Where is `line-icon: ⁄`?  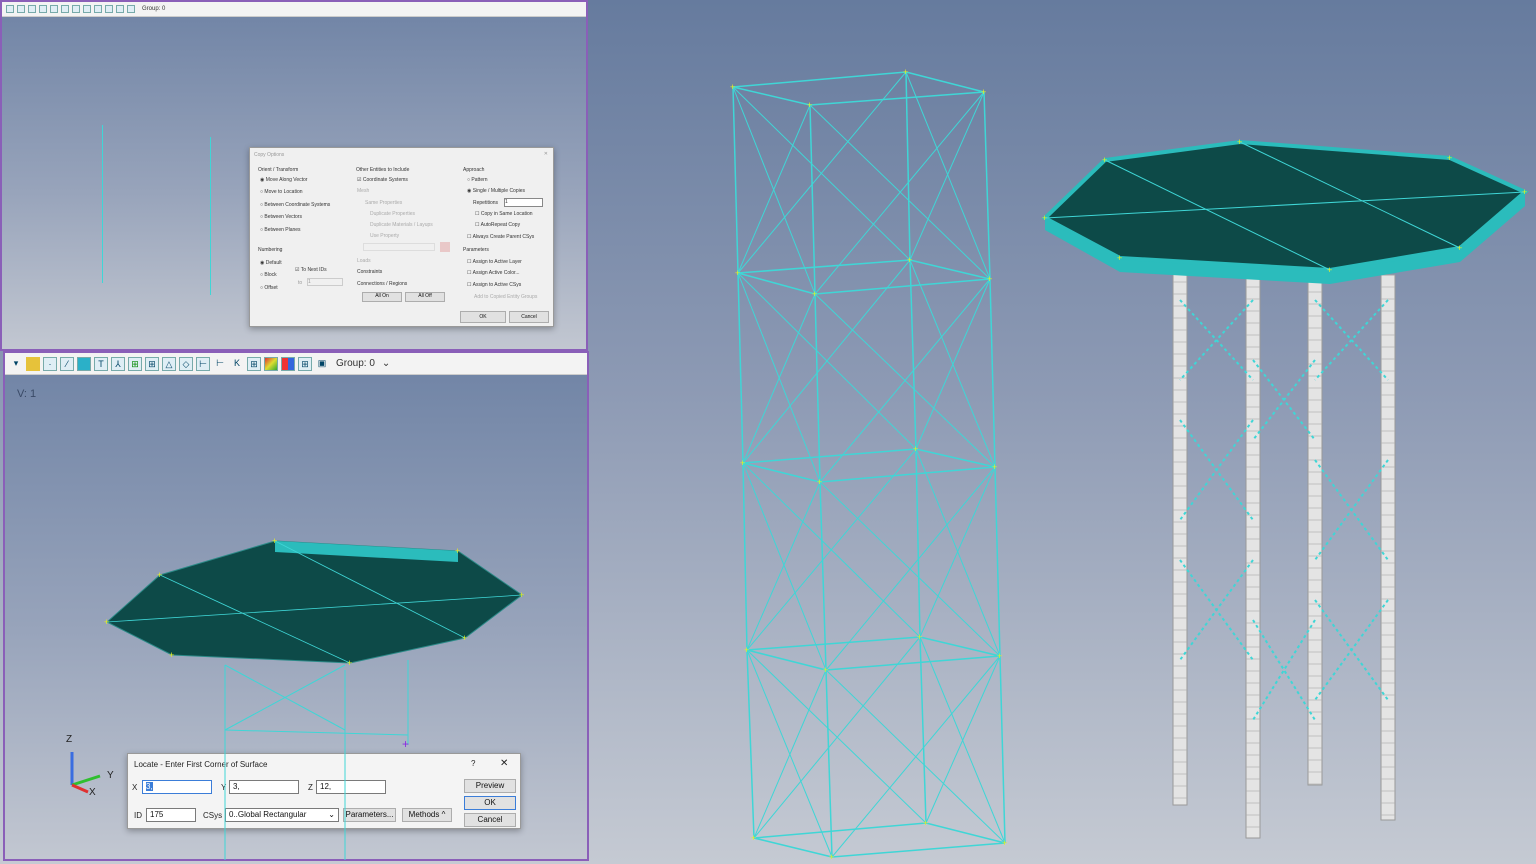
line-icon: ⁄ is located at coordinates (67, 363).